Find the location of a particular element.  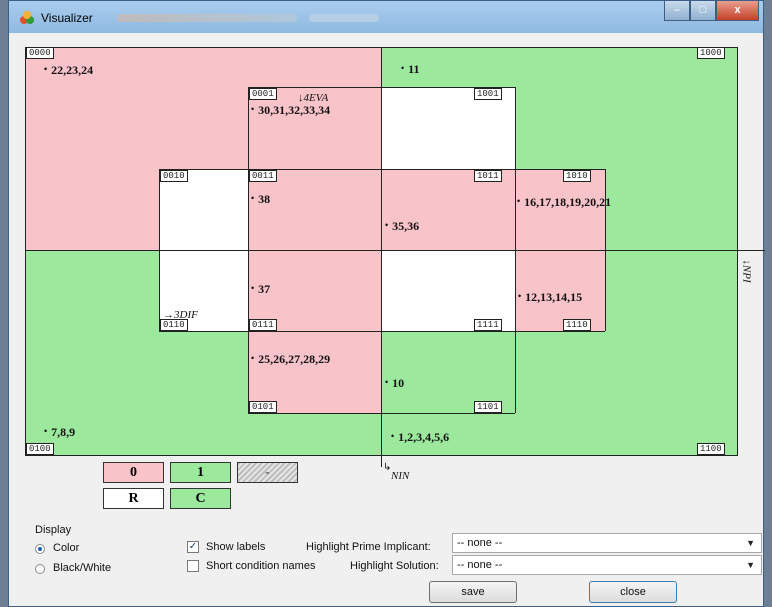

code-0101: 0101 is located at coordinates (263, 407).